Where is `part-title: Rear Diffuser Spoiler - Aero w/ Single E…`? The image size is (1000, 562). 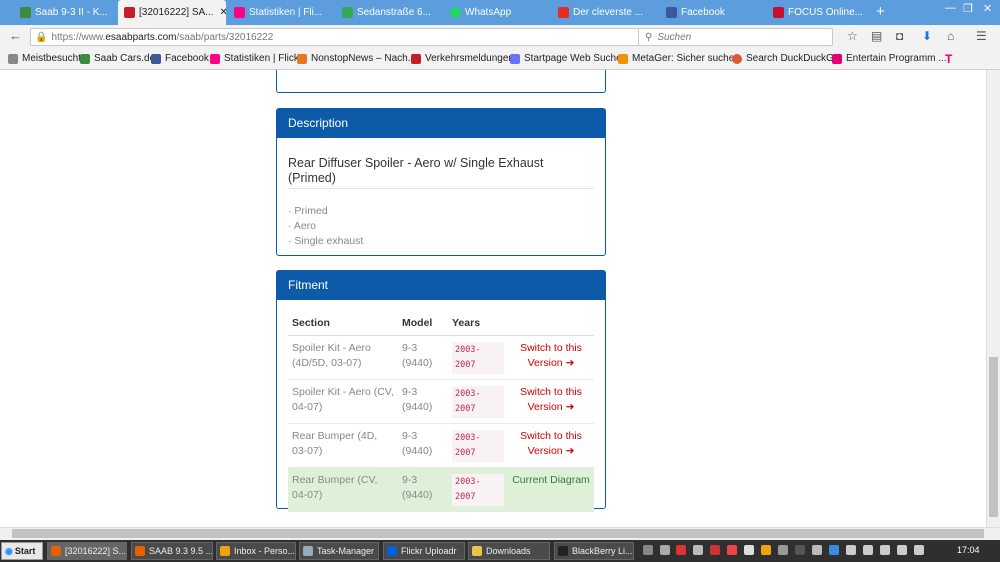
part-title: Rear Diffuser Spoiler - Aero w/ Single E… is located at coordinates (441, 172).